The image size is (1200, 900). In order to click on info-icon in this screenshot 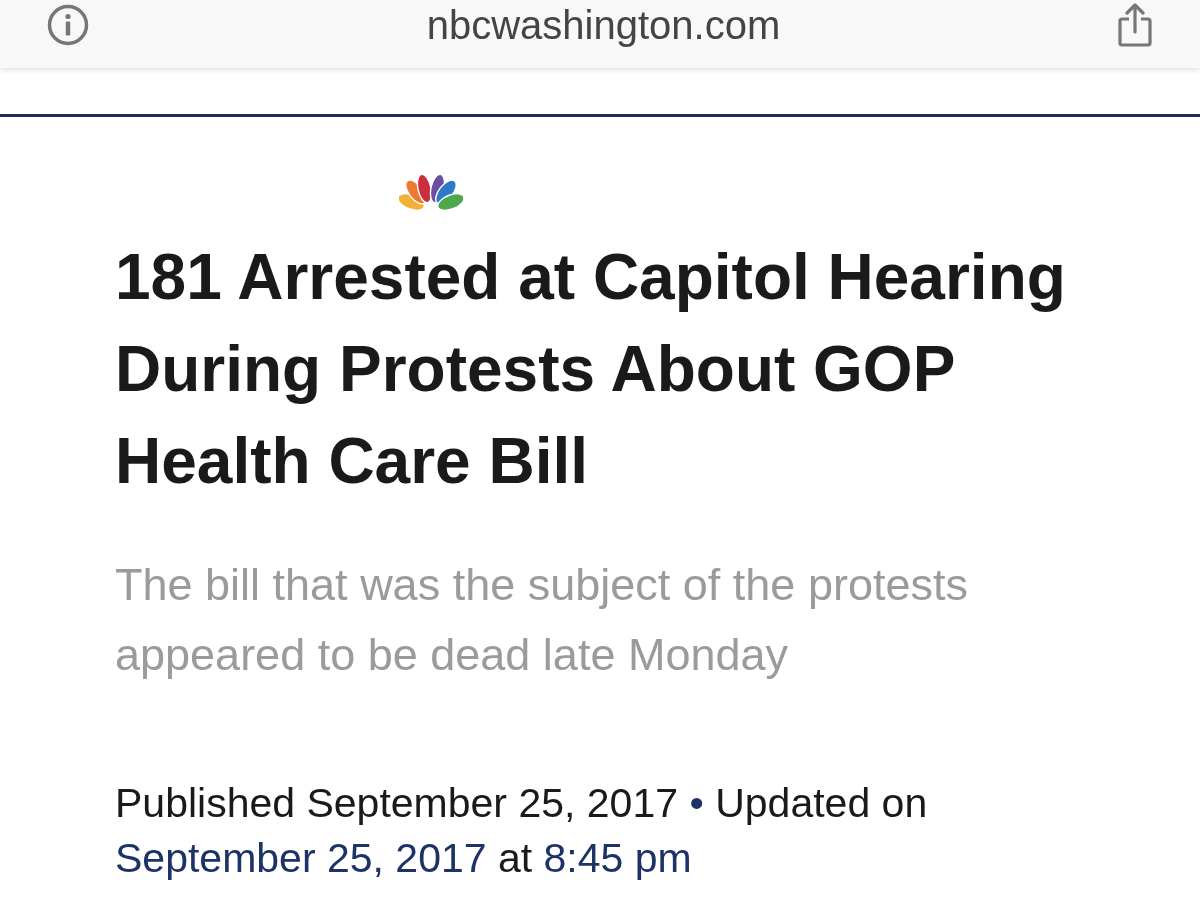, I will do `click(68, 25)`.